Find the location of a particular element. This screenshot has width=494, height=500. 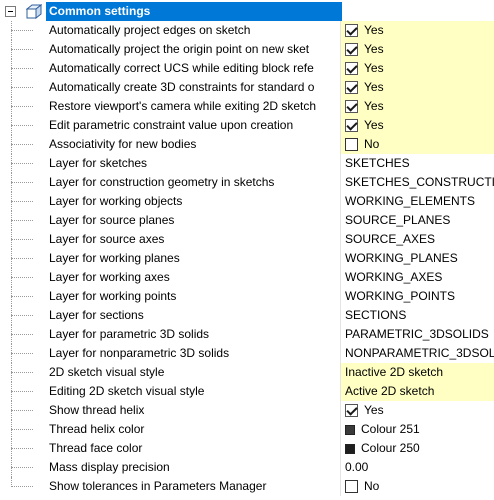

property-row: Layer for sketches SKETCHES is located at coordinates (247, 163).